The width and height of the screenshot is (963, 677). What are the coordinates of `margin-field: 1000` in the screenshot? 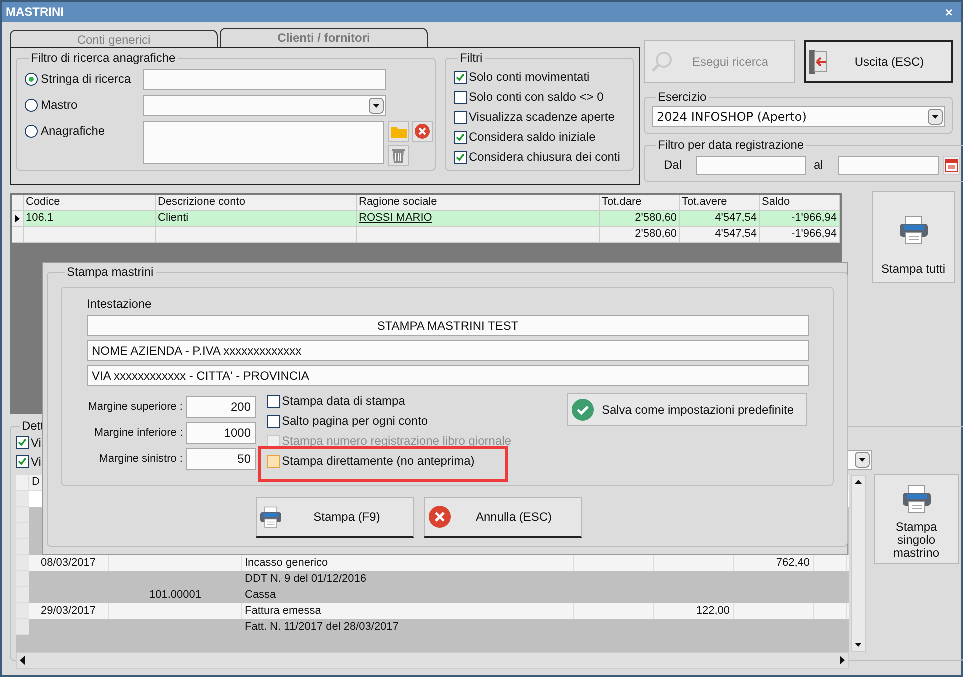 It's located at (221, 433).